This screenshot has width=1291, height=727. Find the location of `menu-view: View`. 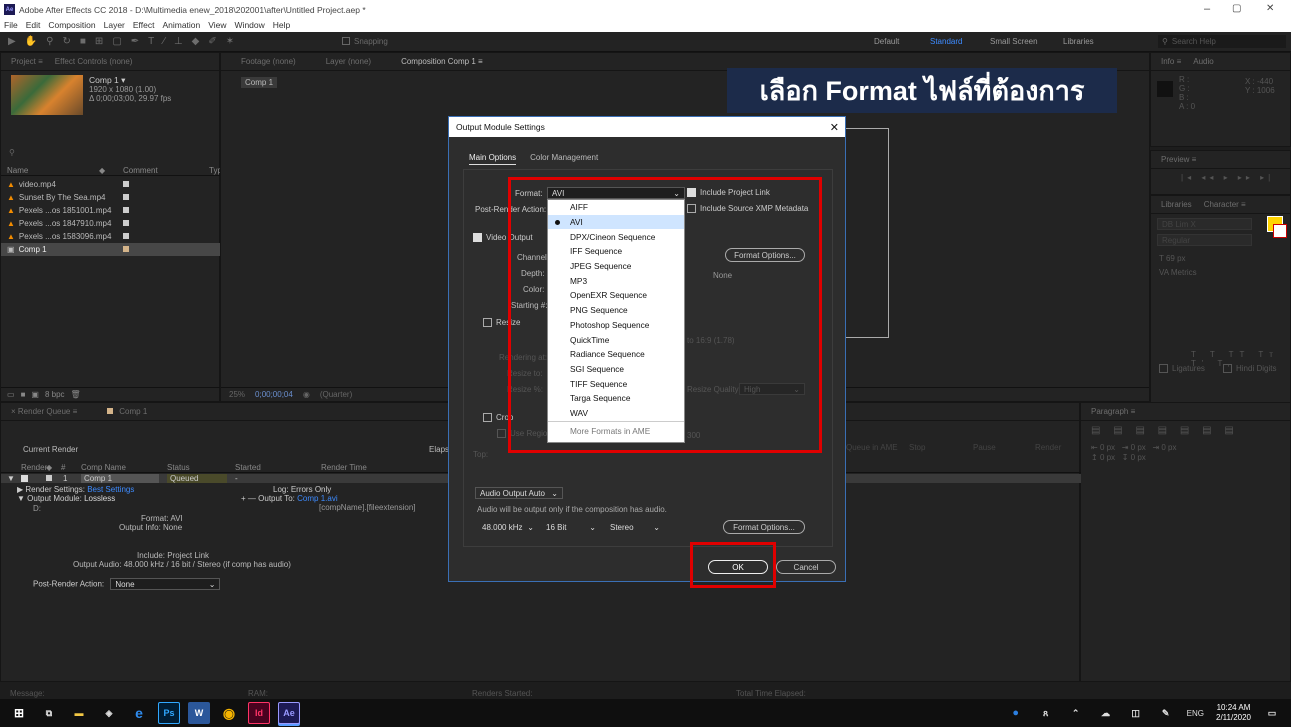

menu-view: View is located at coordinates (217, 25).